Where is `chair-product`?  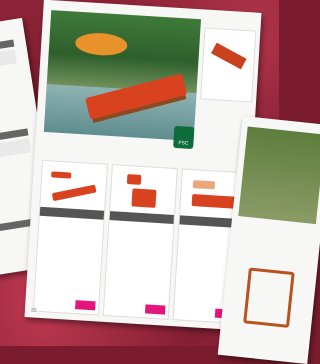 chair-product is located at coordinates (269, 297).